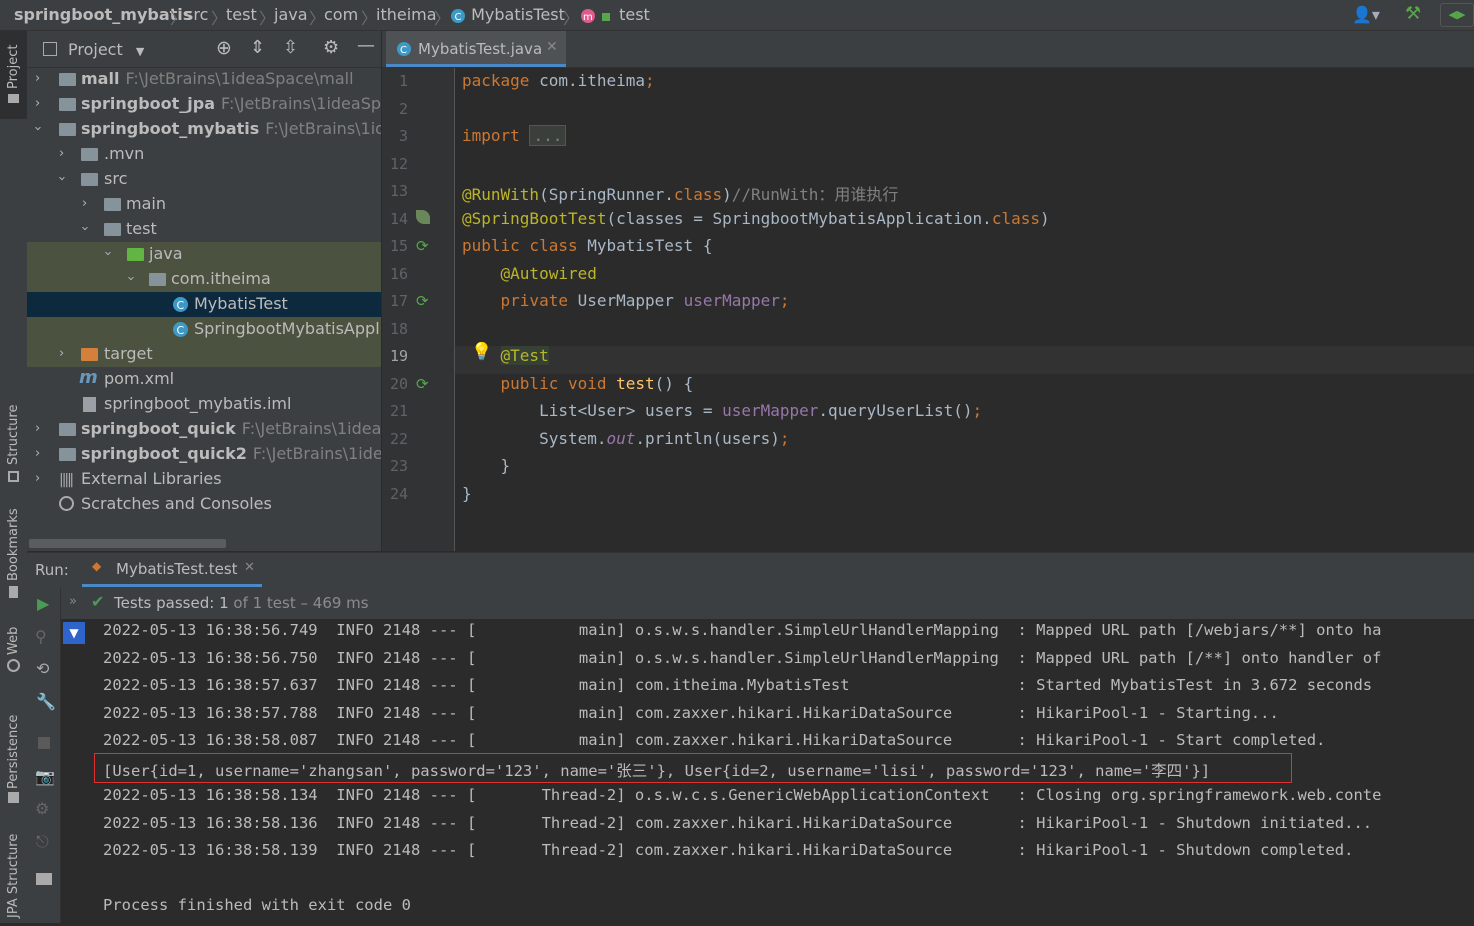  I want to click on tree-item-mybatistest: C MybatisTest, so click(204, 304).